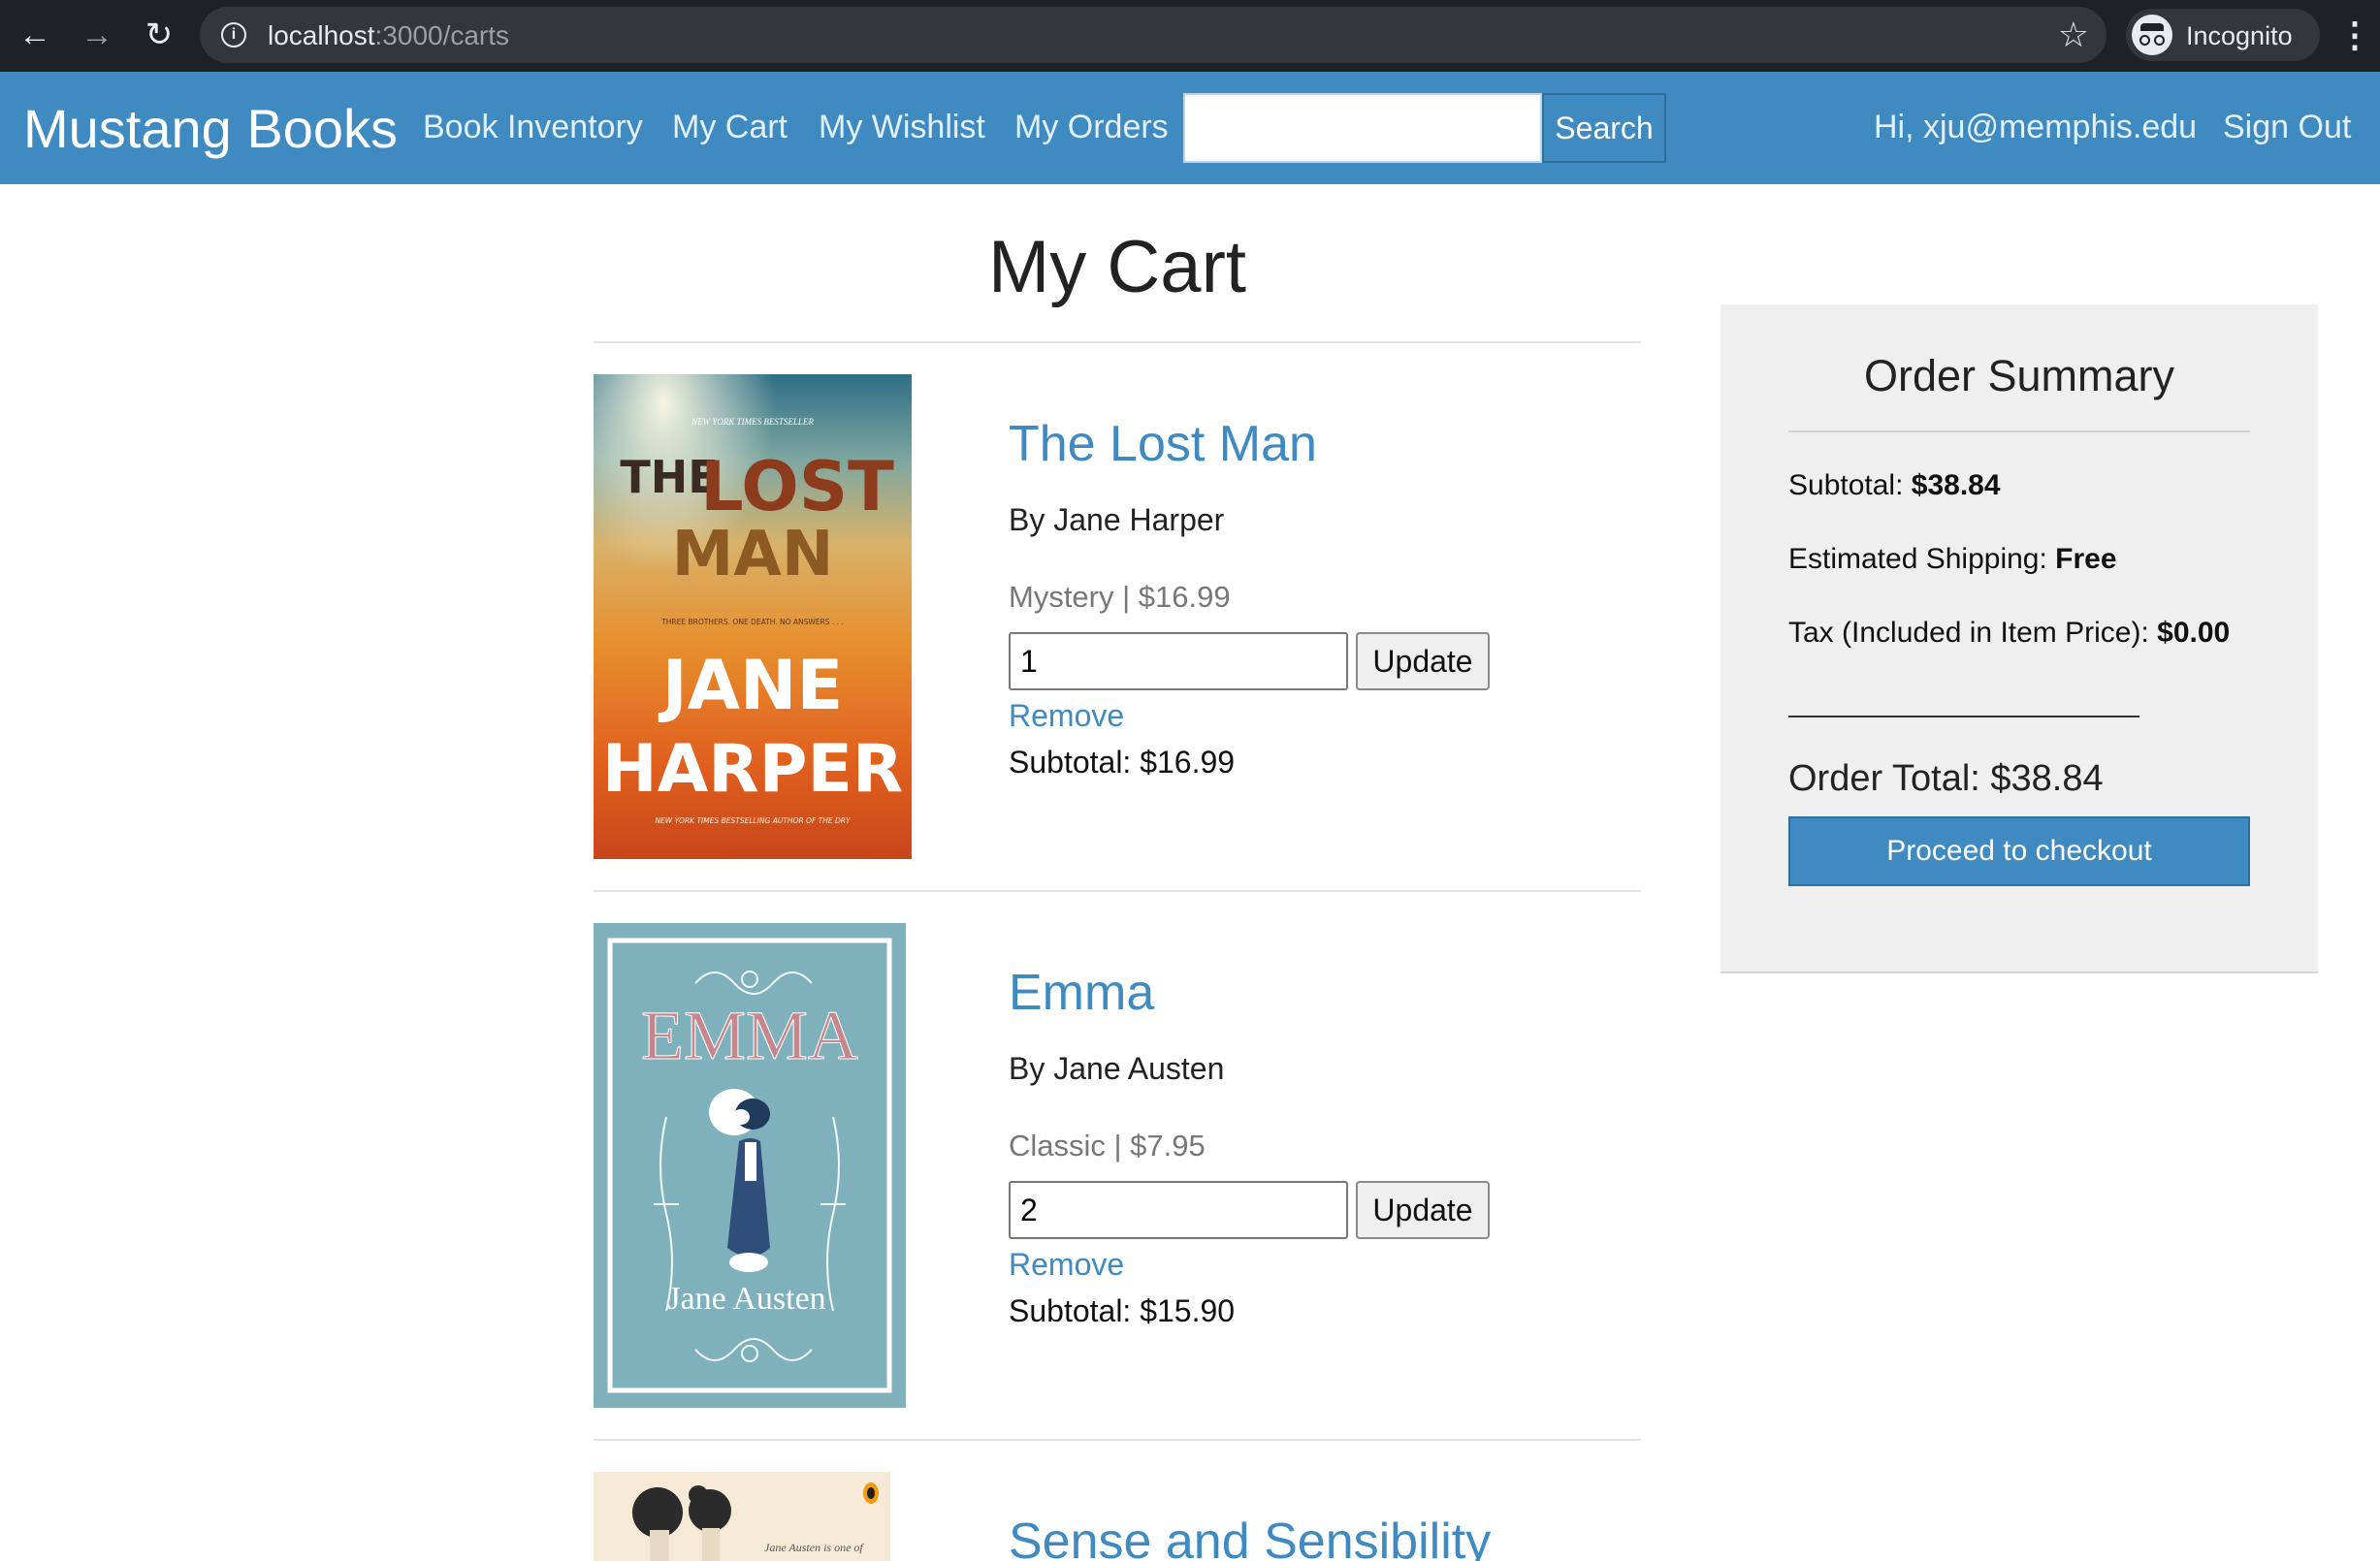  Describe the element at coordinates (1963, 716) in the screenshot. I see `summary-separator` at that location.